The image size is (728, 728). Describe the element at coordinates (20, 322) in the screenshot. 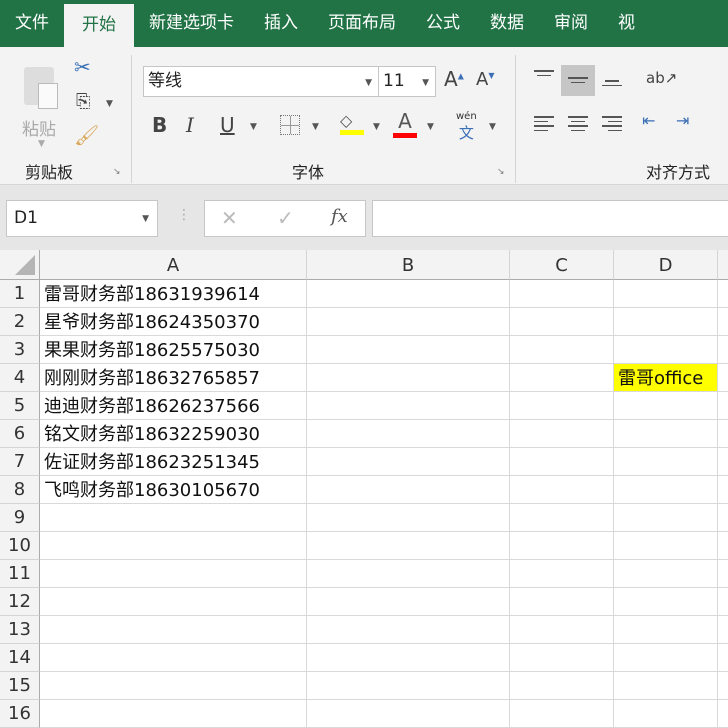

I see `row-header: 2` at that location.